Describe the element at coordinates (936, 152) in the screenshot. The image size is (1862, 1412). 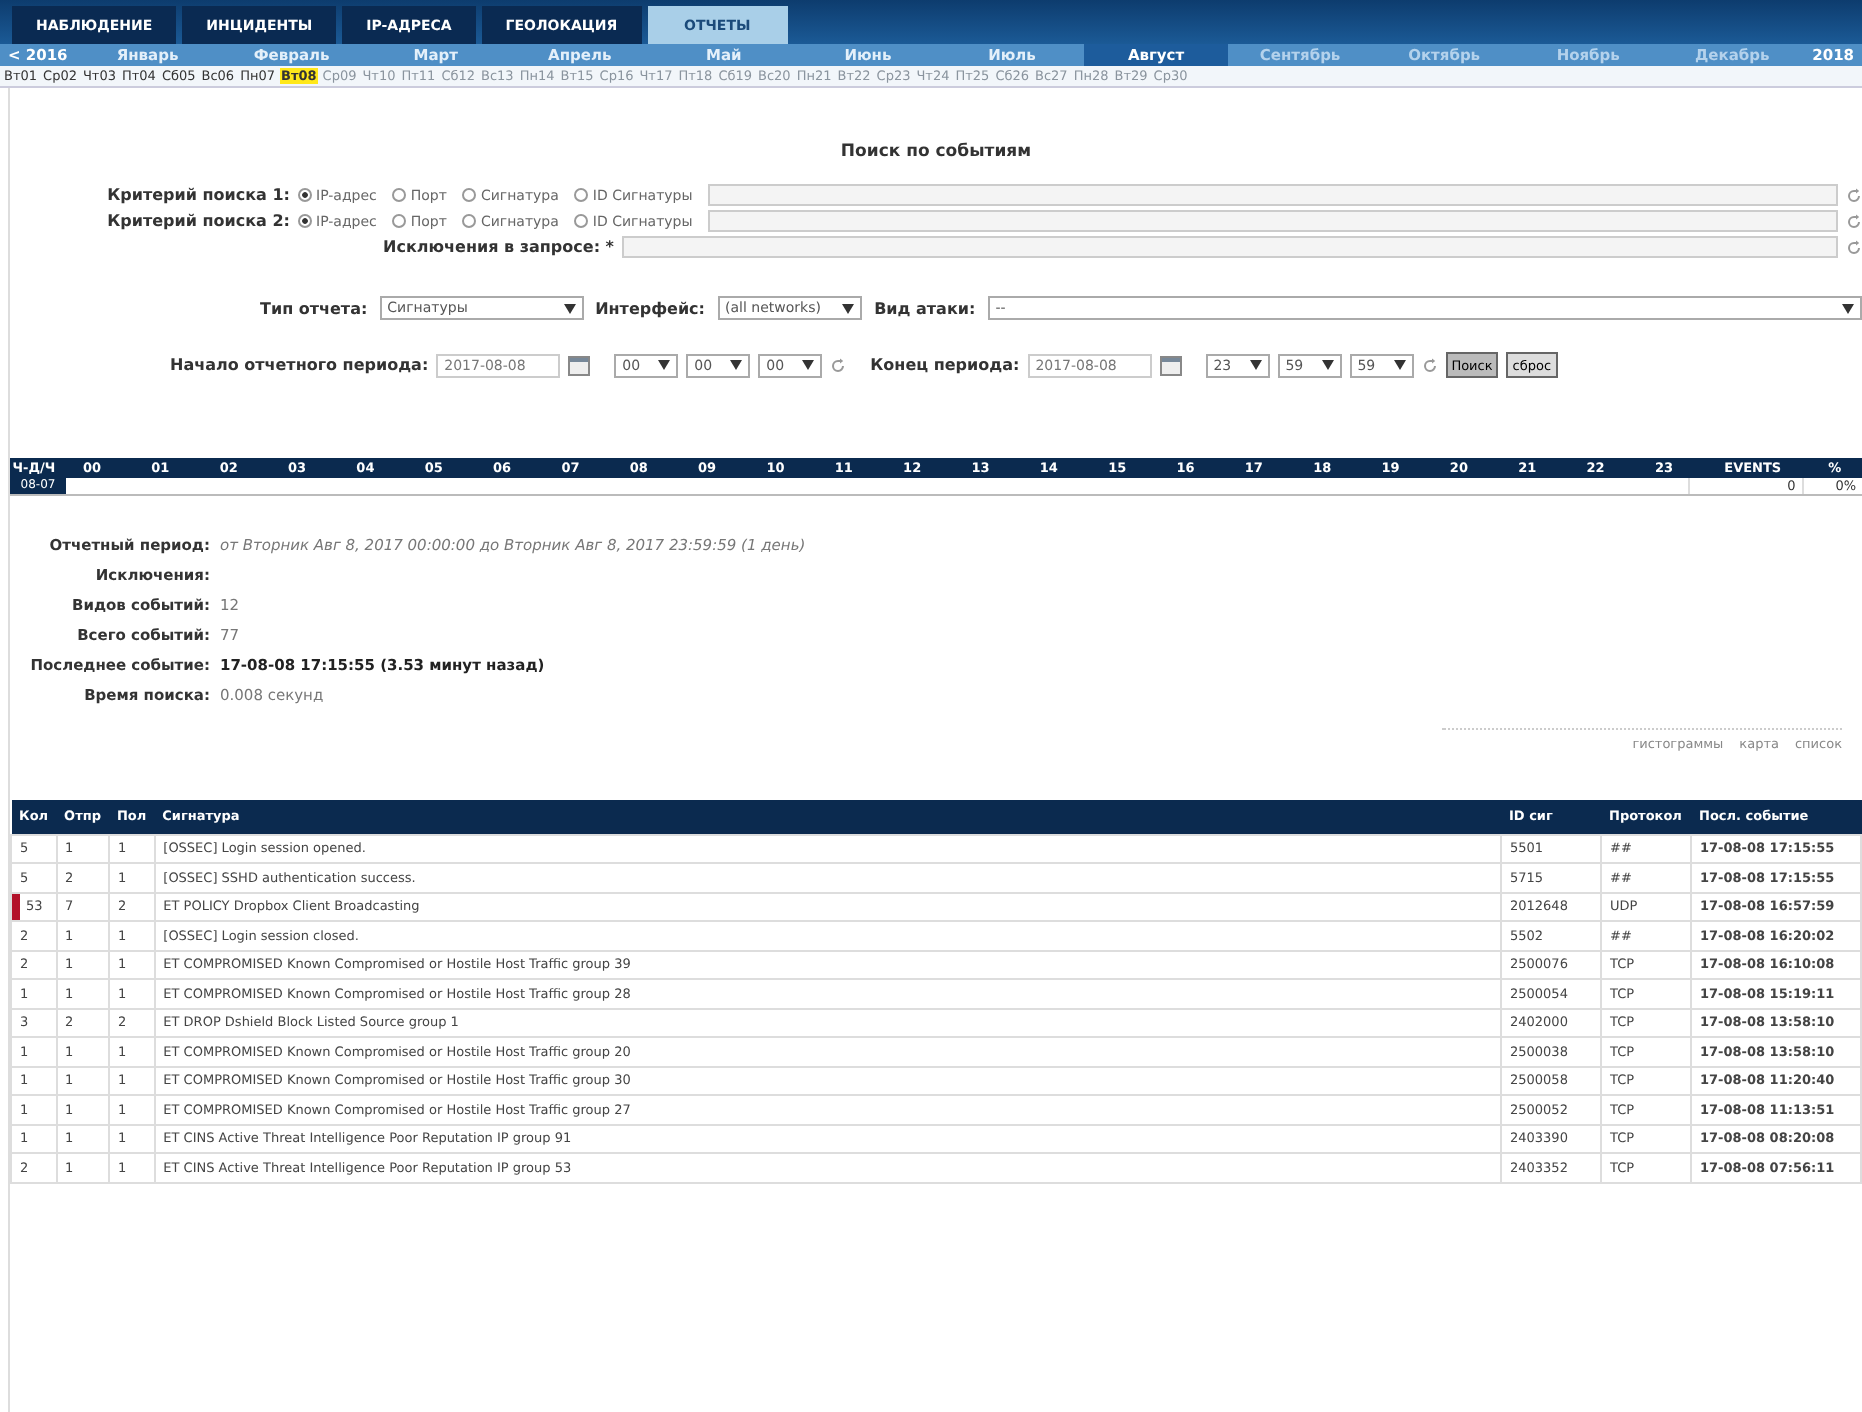
I see `search-title: Поиск по событиям` at that location.